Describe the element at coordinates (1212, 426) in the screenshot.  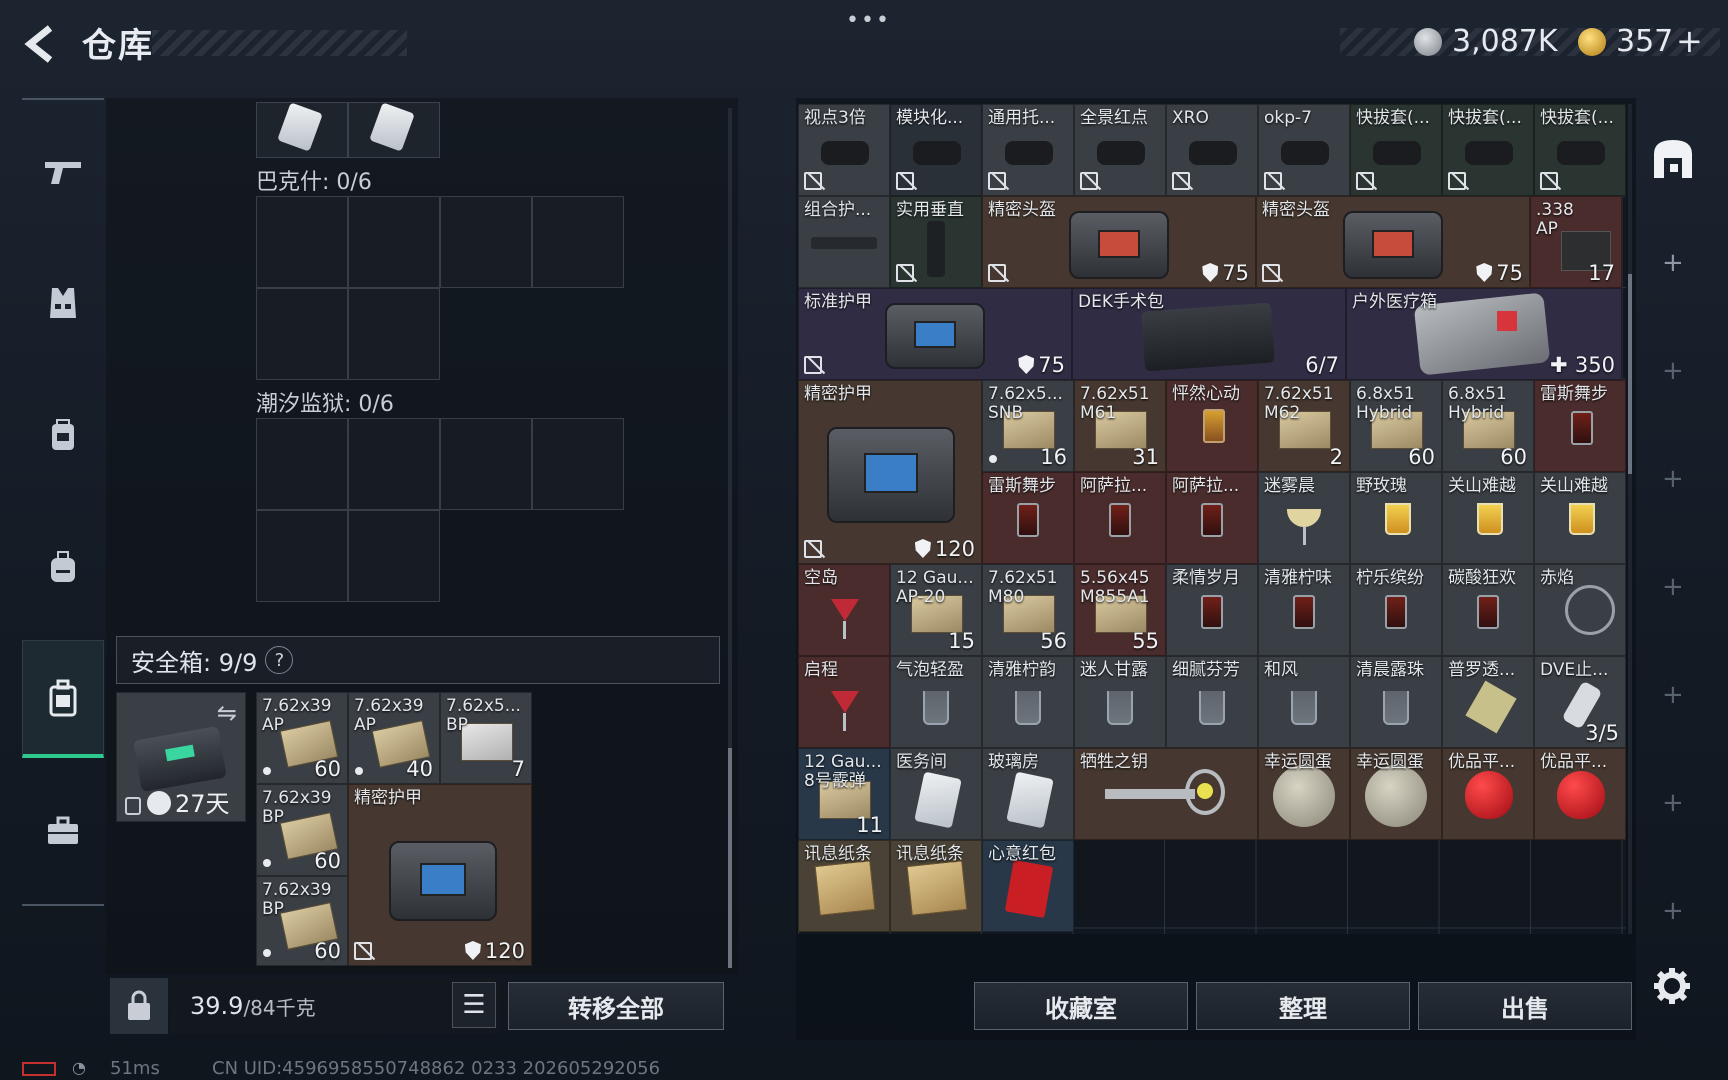
I see `warehouse-item: 怦然心动` at that location.